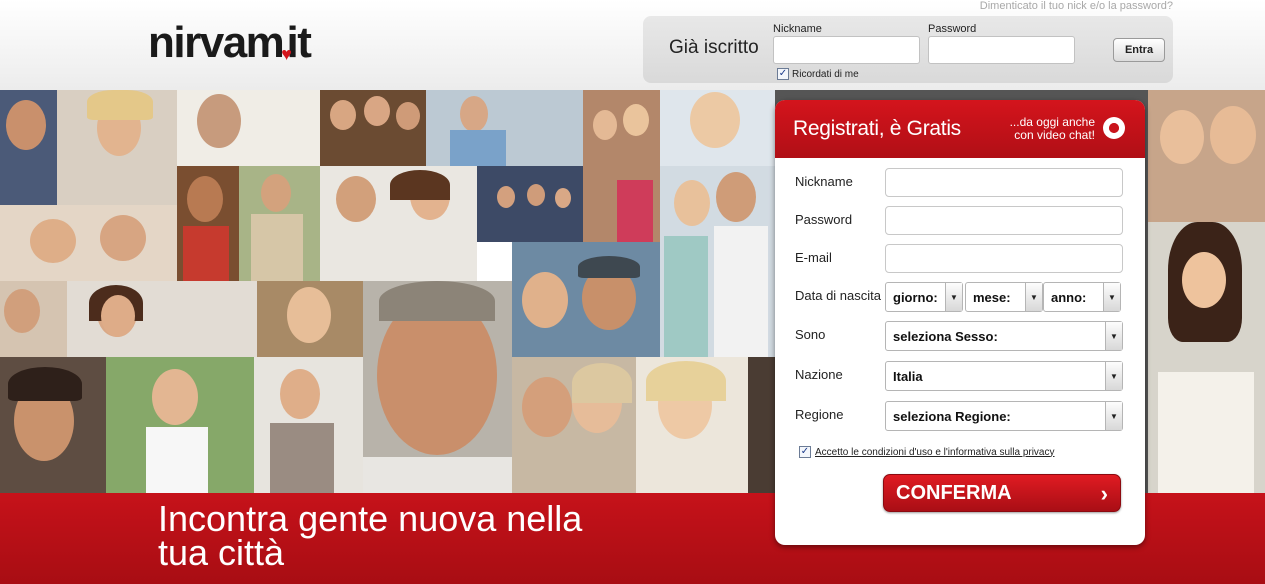  What do you see at coordinates (954, 492) in the screenshot?
I see `confirm-label: CONFERMA` at bounding box center [954, 492].